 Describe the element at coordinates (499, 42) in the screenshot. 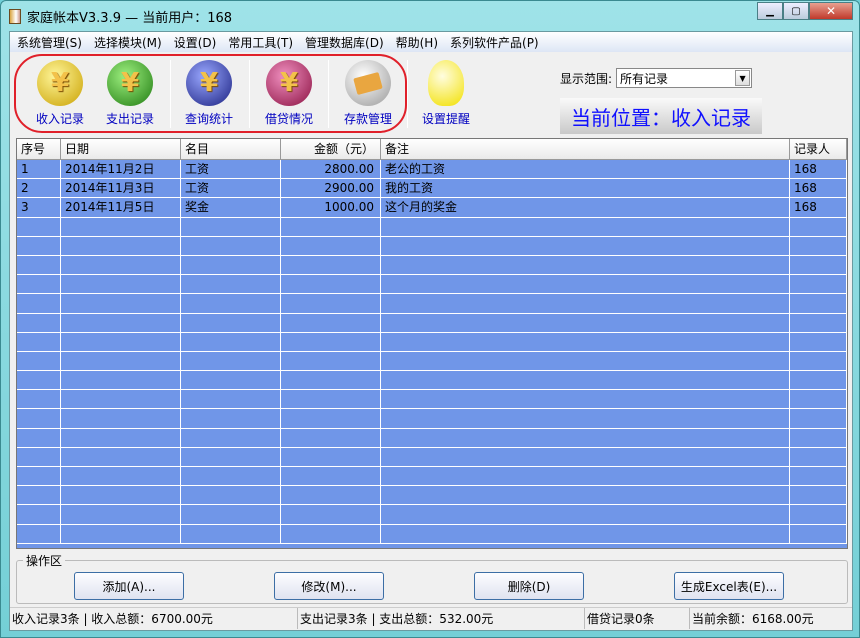

I see `menu-products: 系列软件产品(P)` at that location.